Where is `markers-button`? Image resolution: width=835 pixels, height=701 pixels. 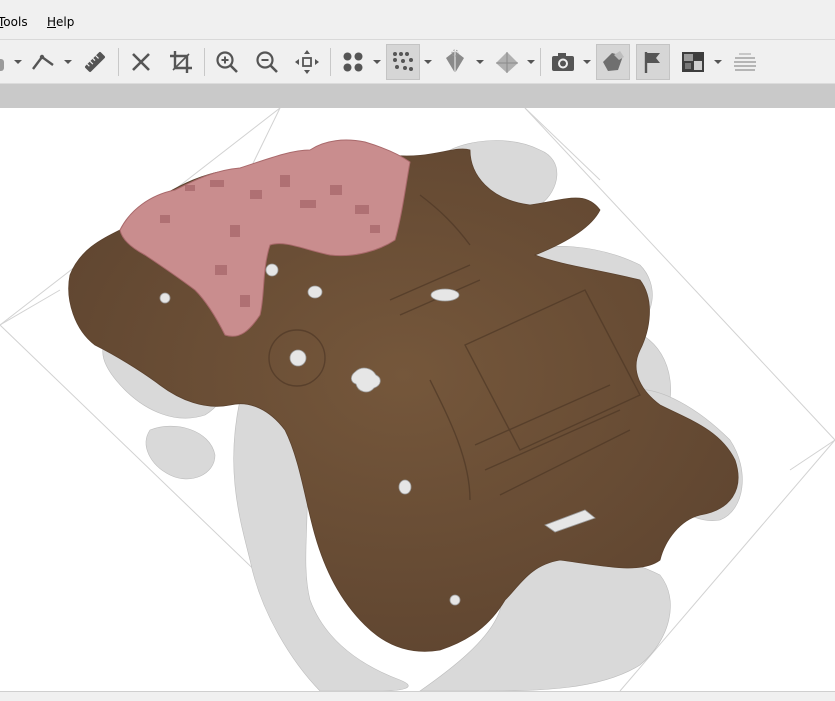 markers-button is located at coordinates (653, 62).